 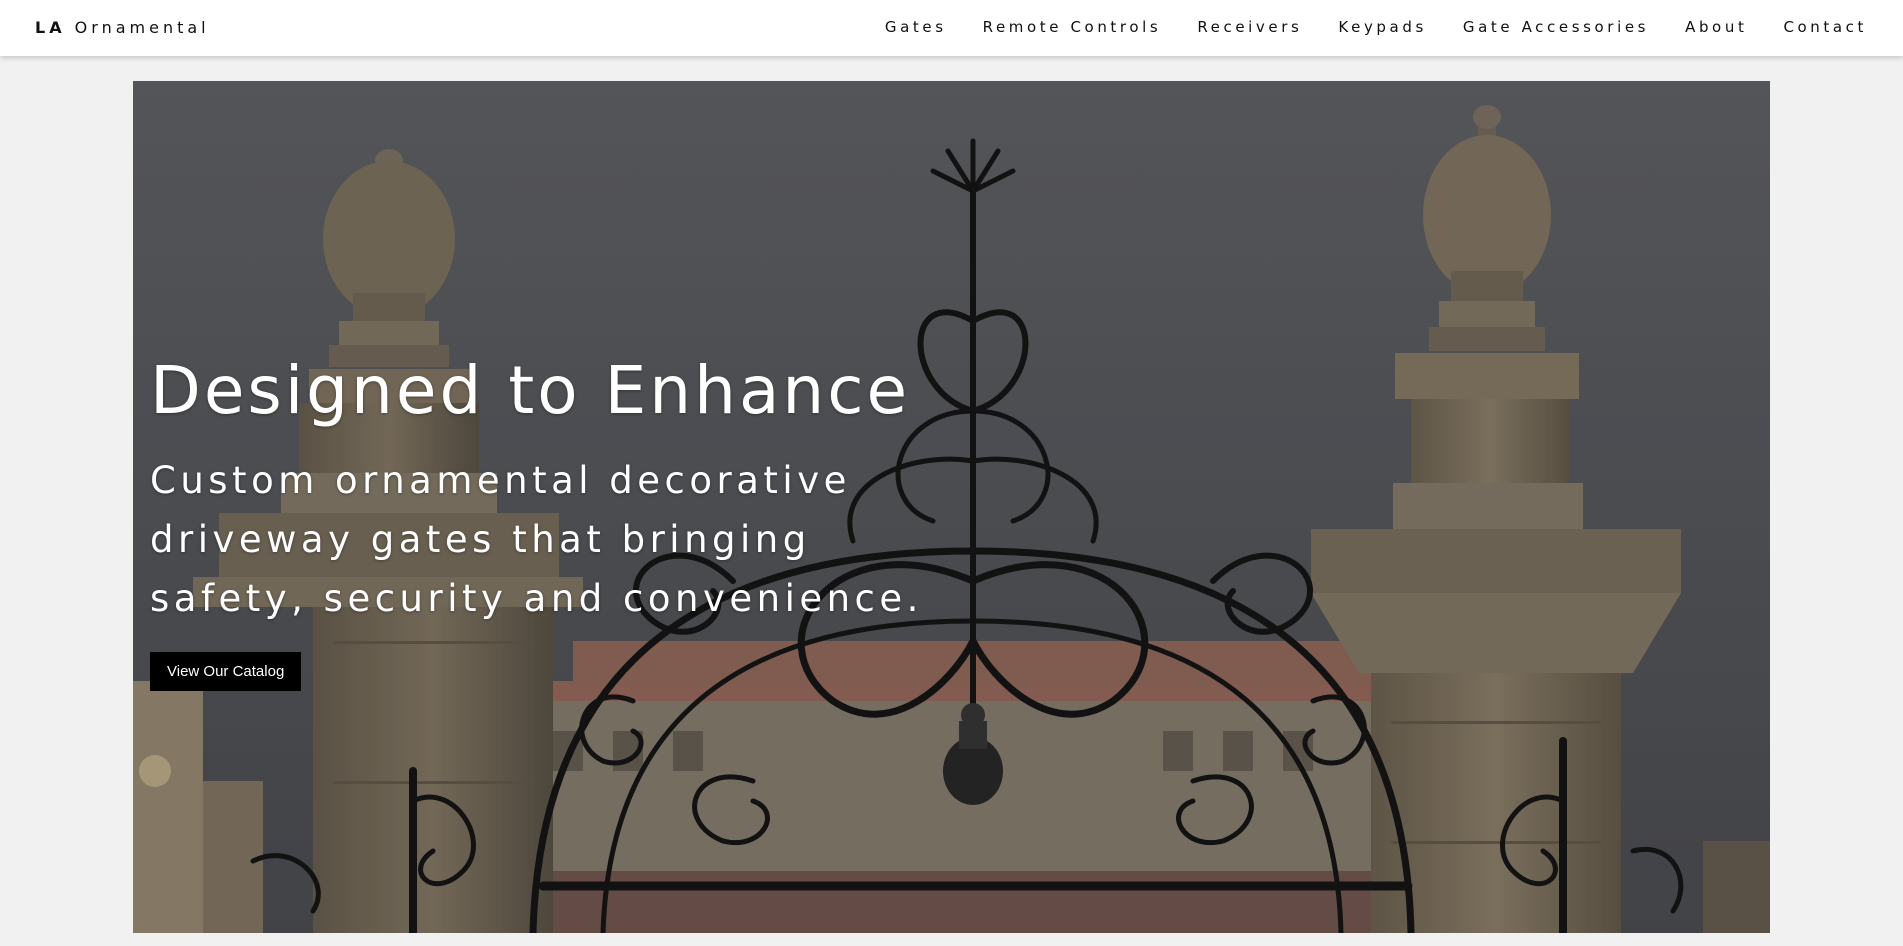 I want to click on nav-link-contact: Contact, so click(x=1825, y=27).